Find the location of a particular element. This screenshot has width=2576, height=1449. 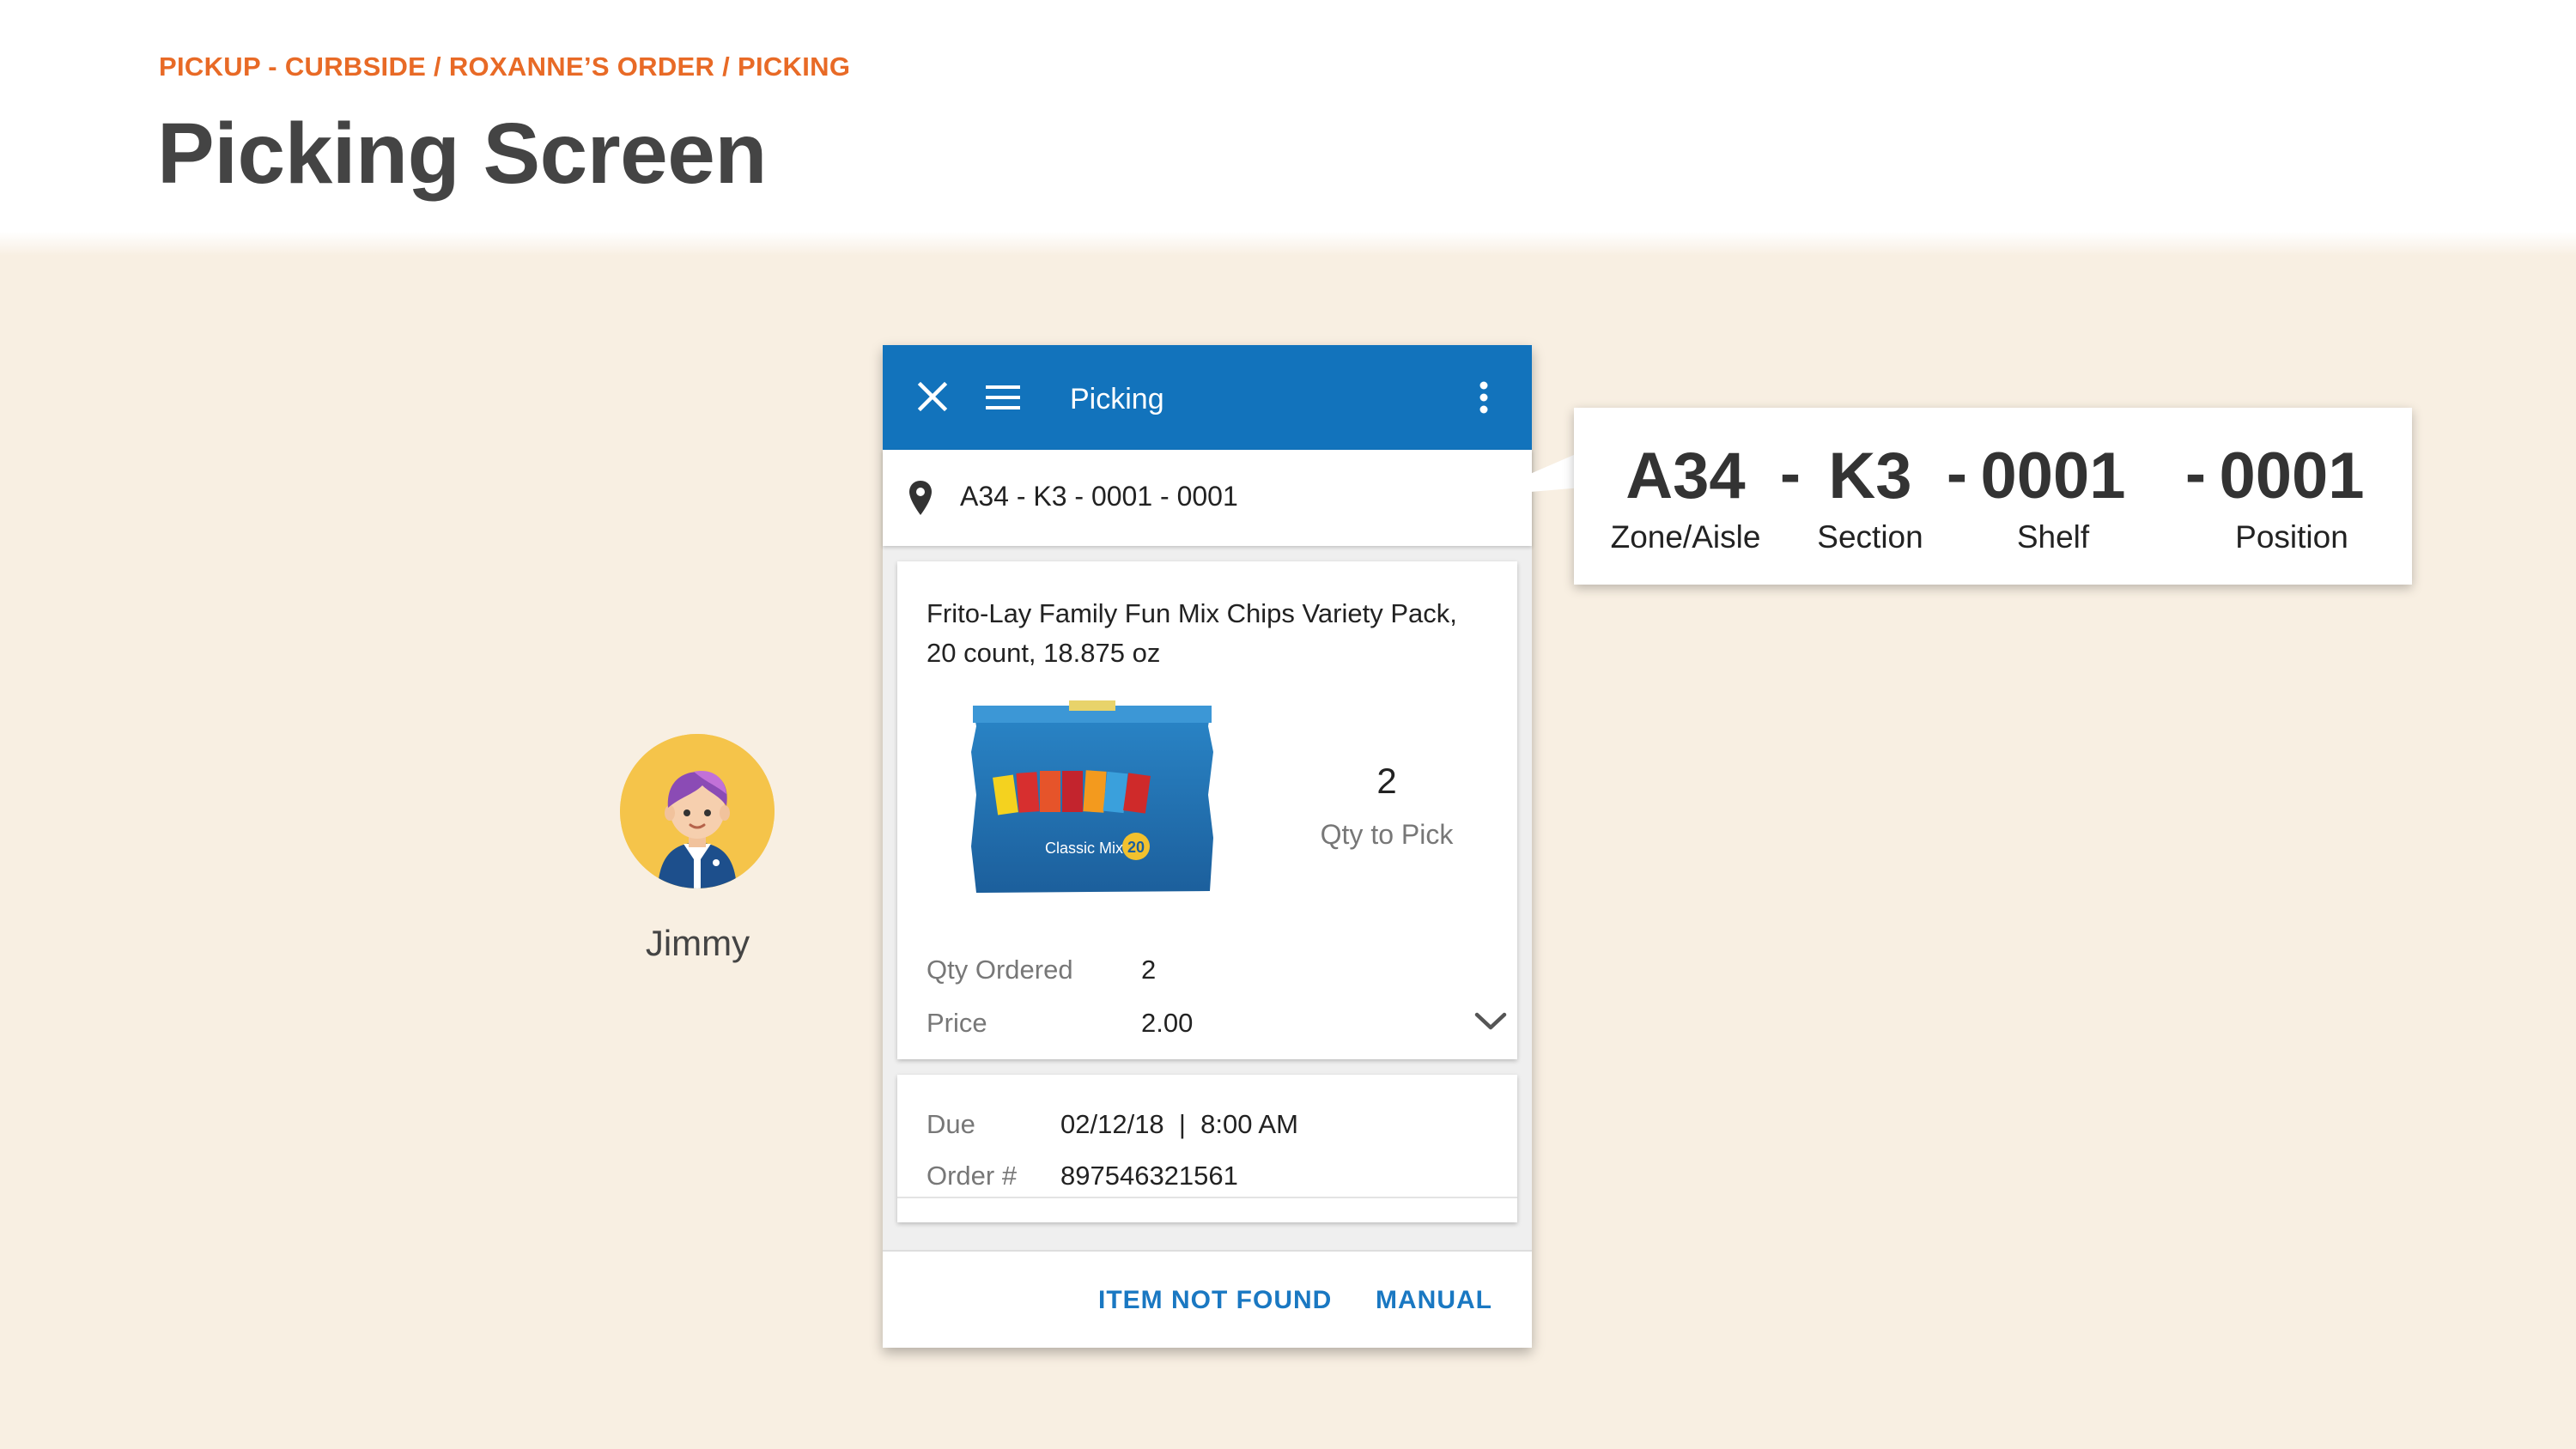

product-count-label: 20 is located at coordinates (1136, 847).